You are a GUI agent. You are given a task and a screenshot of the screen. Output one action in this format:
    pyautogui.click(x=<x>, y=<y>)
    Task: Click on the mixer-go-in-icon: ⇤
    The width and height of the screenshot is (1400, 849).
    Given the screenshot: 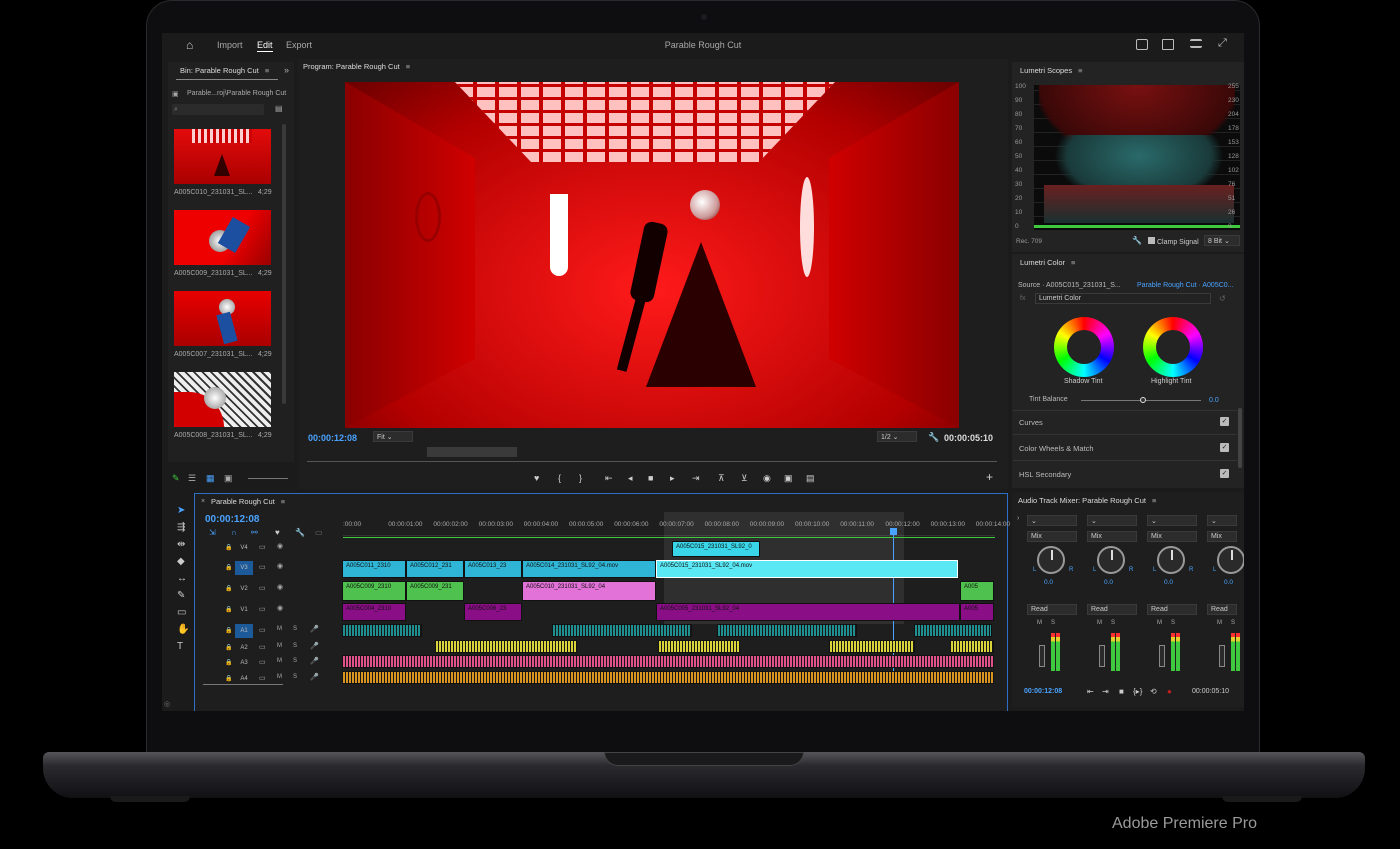 What is the action you would take?
    pyautogui.click(x=1090, y=691)
    